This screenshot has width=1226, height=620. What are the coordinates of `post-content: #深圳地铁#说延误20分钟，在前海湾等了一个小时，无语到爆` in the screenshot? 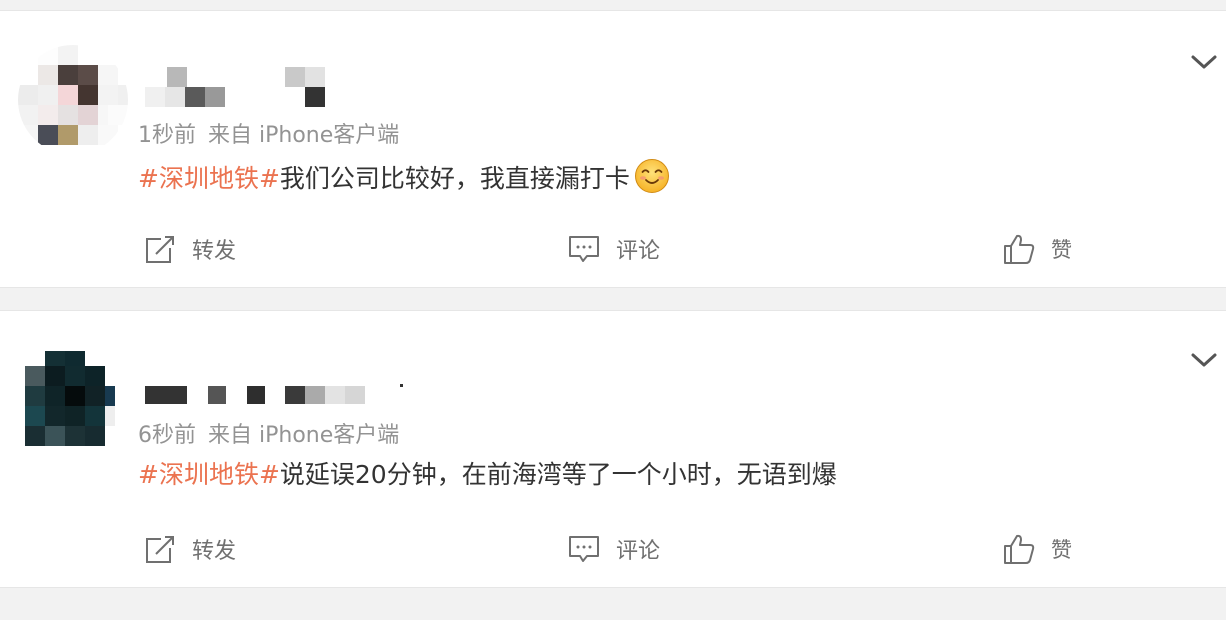 It's located at (487, 475).